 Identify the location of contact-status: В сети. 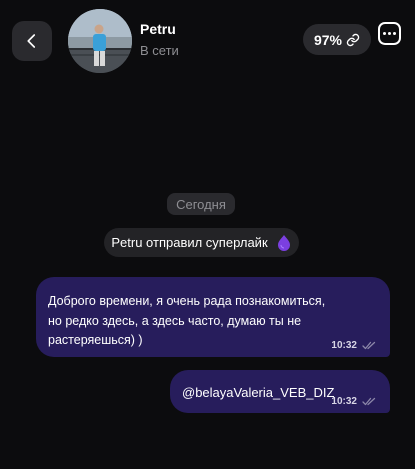
(159, 50).